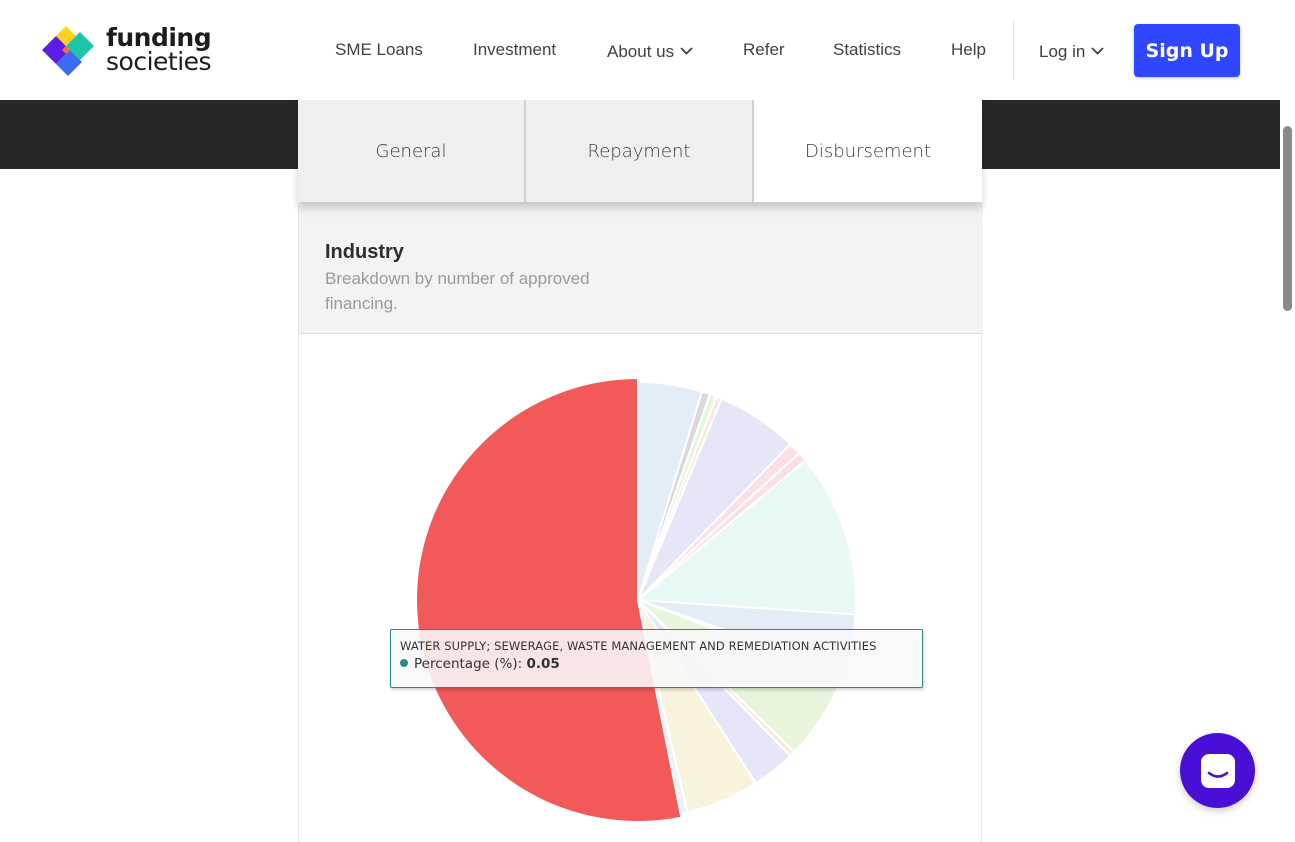 The height and width of the screenshot is (842, 1295). What do you see at coordinates (412, 151) in the screenshot?
I see `tab-general: General` at bounding box center [412, 151].